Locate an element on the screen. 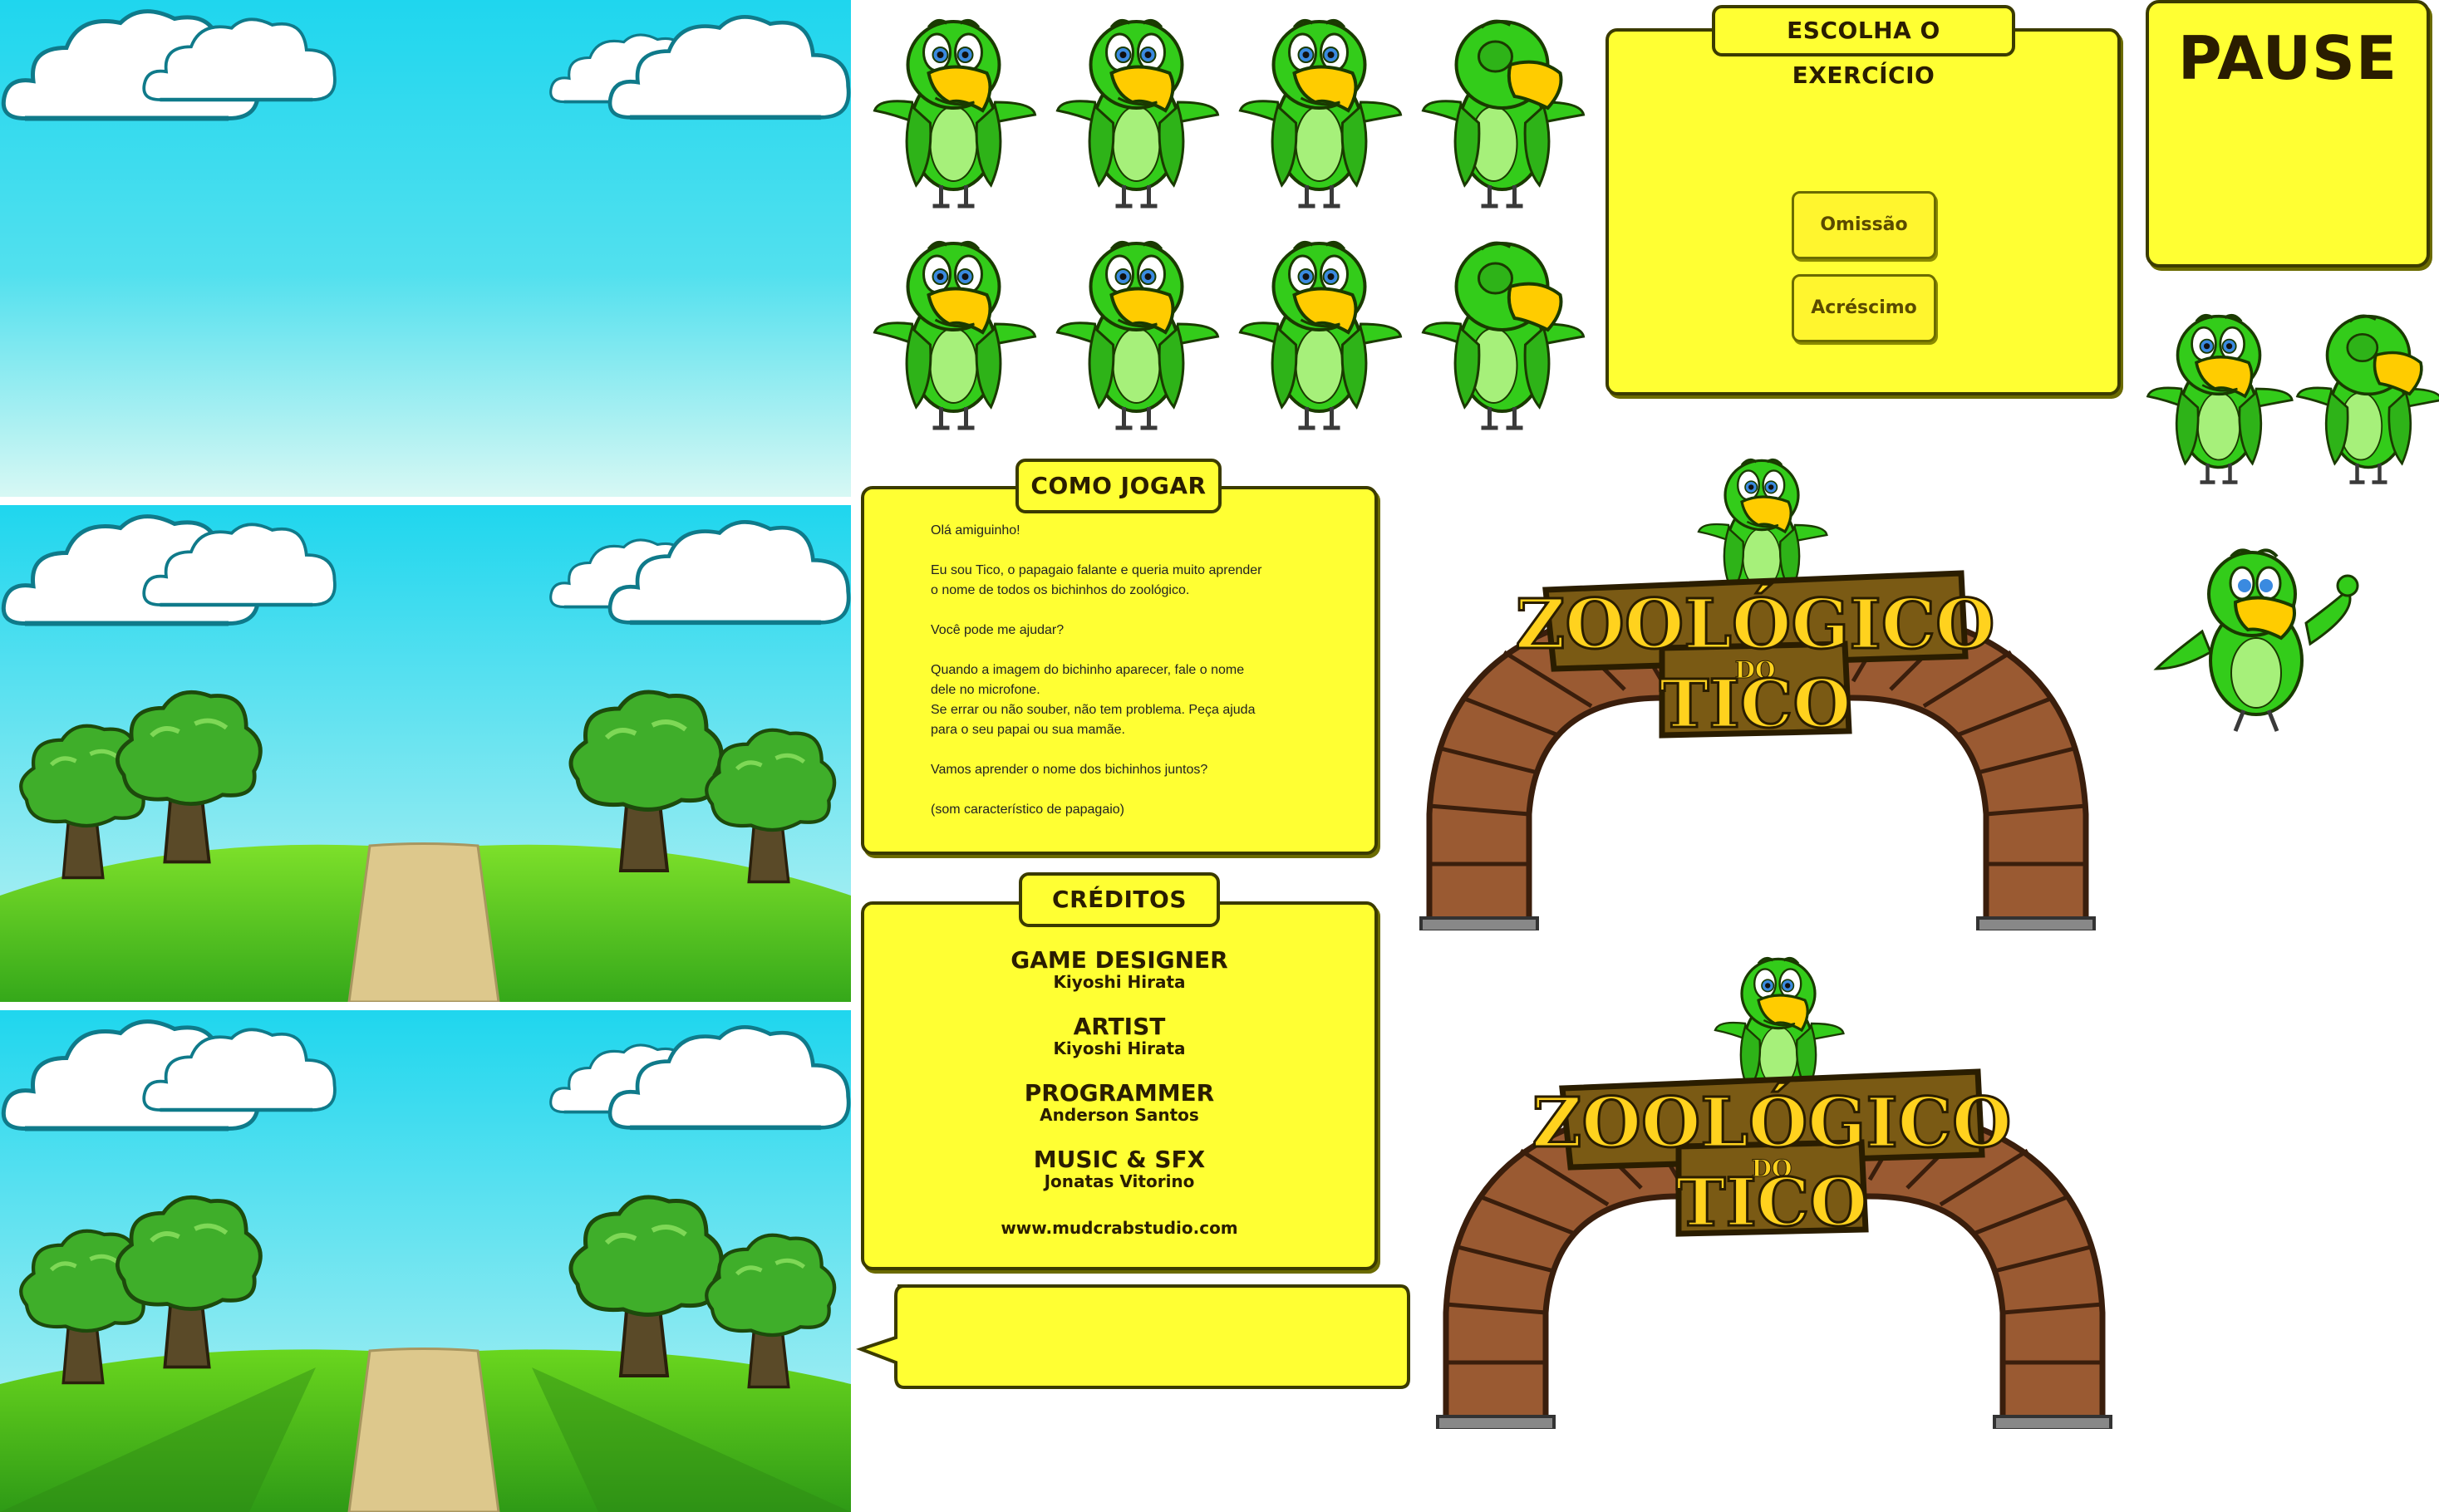  studio-website-link: www.mudcrabstudio.com is located at coordinates (1119, 1228).